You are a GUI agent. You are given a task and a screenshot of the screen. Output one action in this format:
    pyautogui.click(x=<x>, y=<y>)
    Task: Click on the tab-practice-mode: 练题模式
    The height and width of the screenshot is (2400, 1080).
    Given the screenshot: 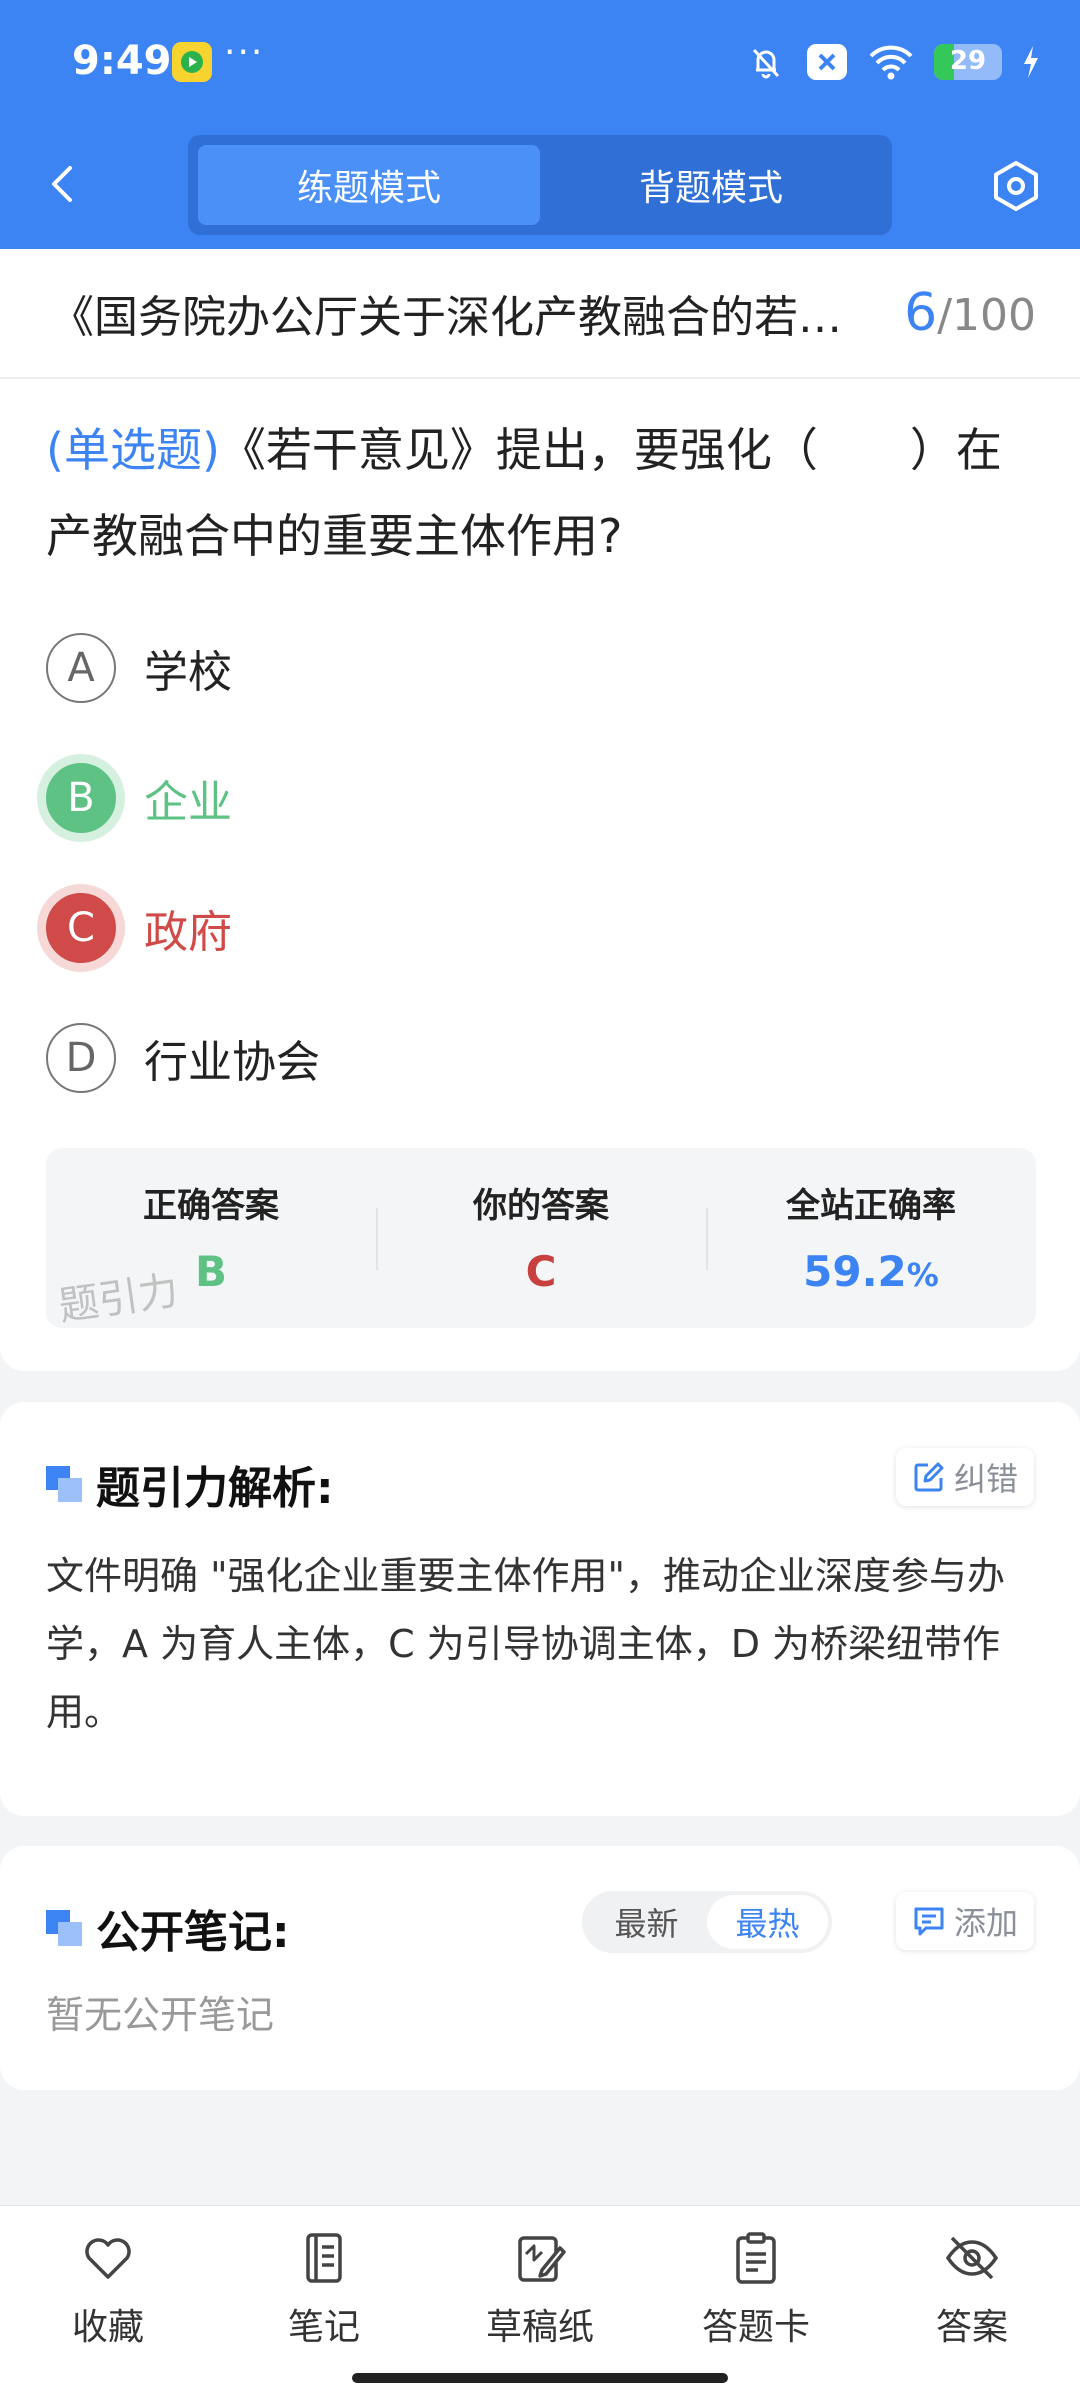 What is the action you would take?
    pyautogui.click(x=369, y=185)
    